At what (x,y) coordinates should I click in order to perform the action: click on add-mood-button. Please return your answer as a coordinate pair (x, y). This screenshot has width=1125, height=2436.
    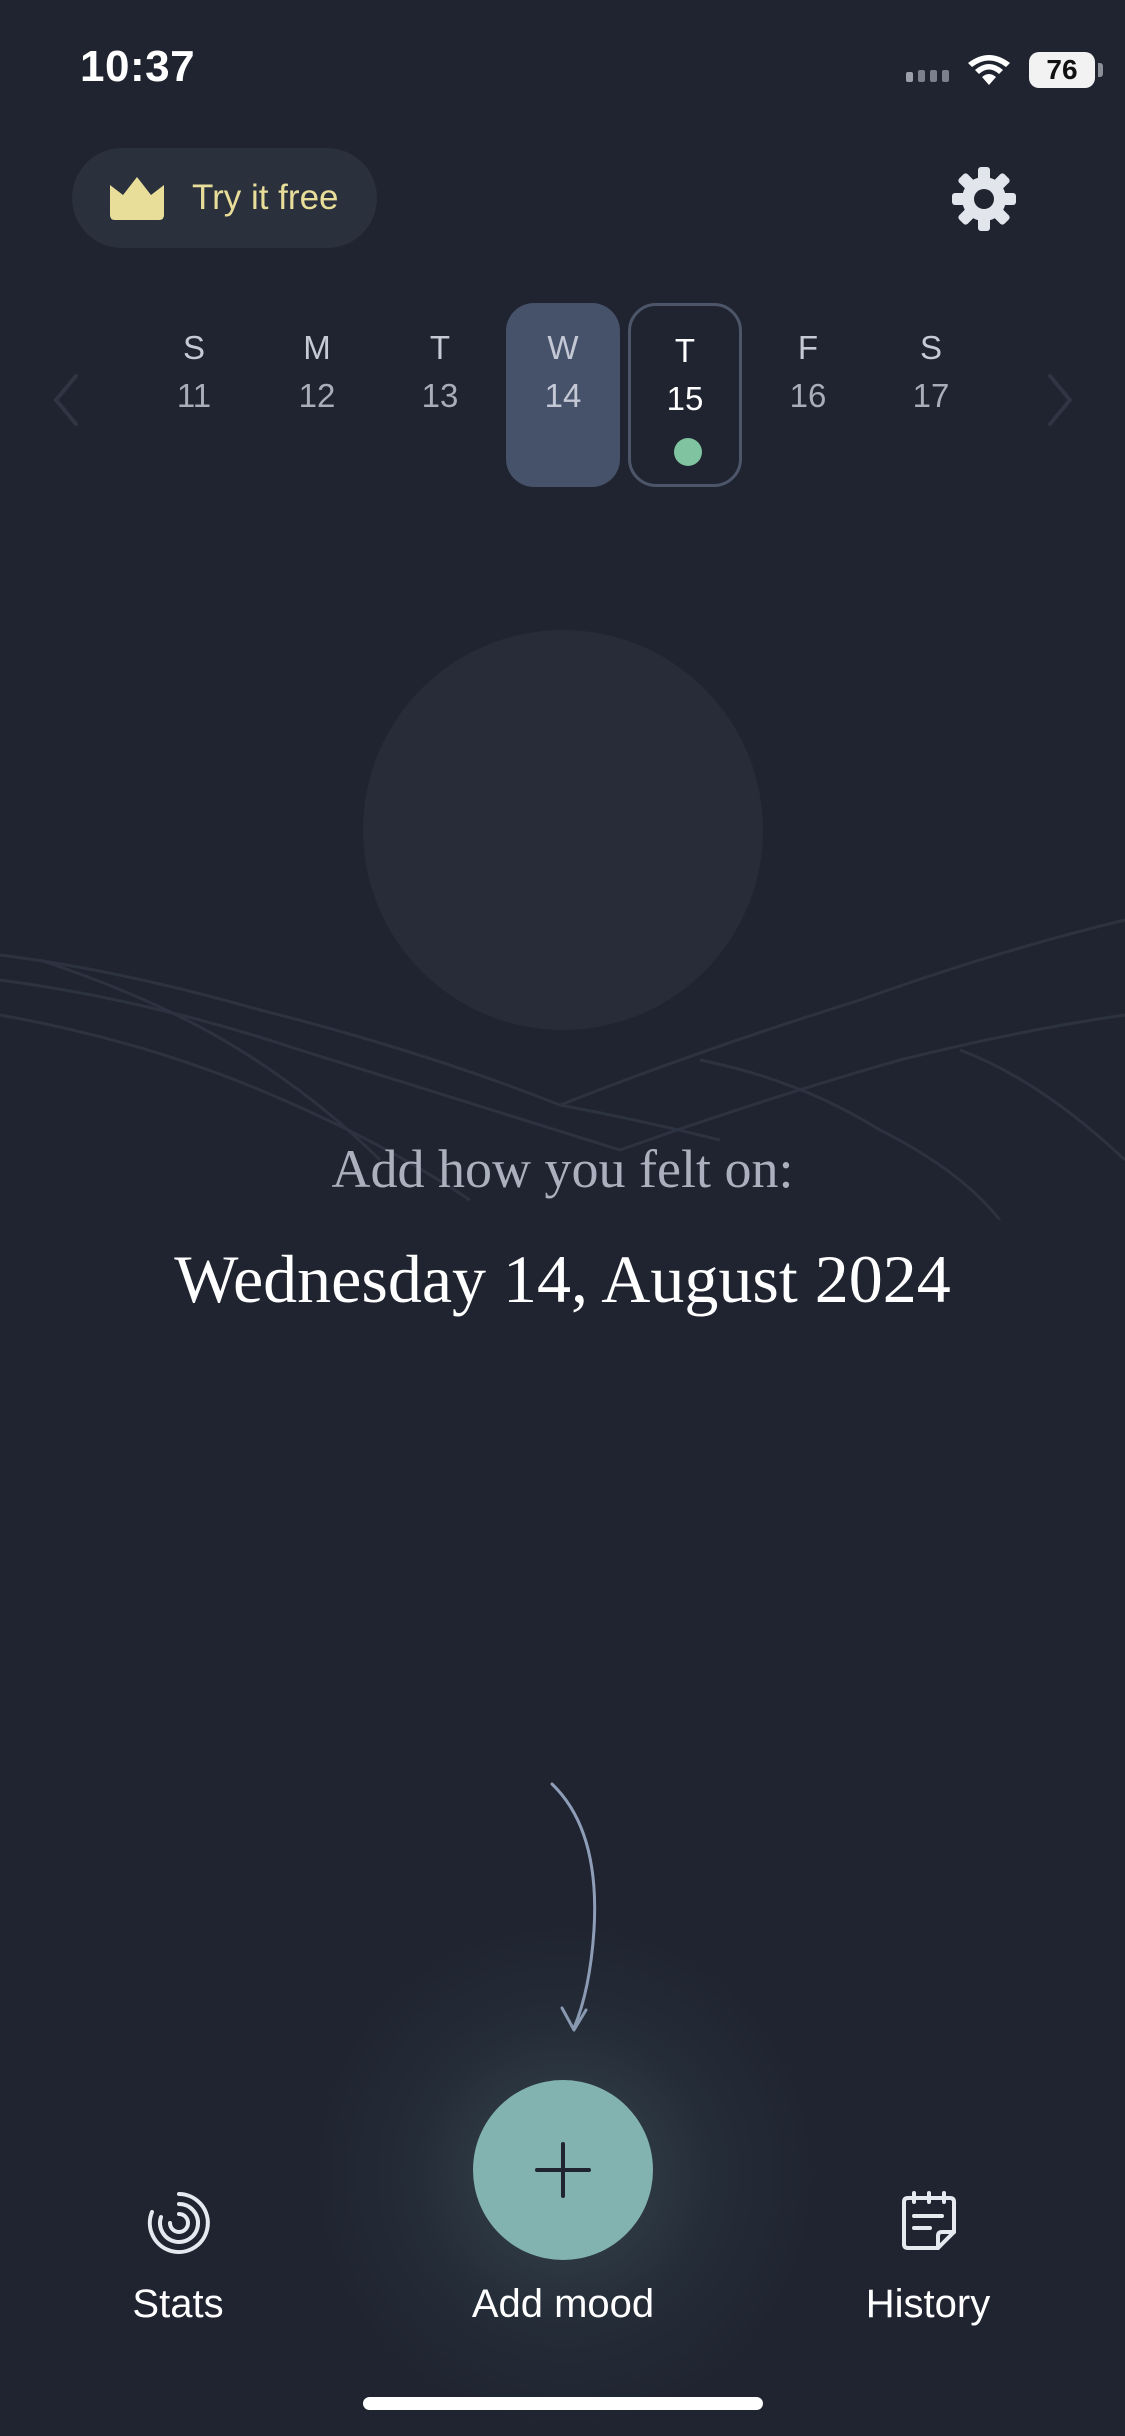
    Looking at the image, I should click on (563, 2170).